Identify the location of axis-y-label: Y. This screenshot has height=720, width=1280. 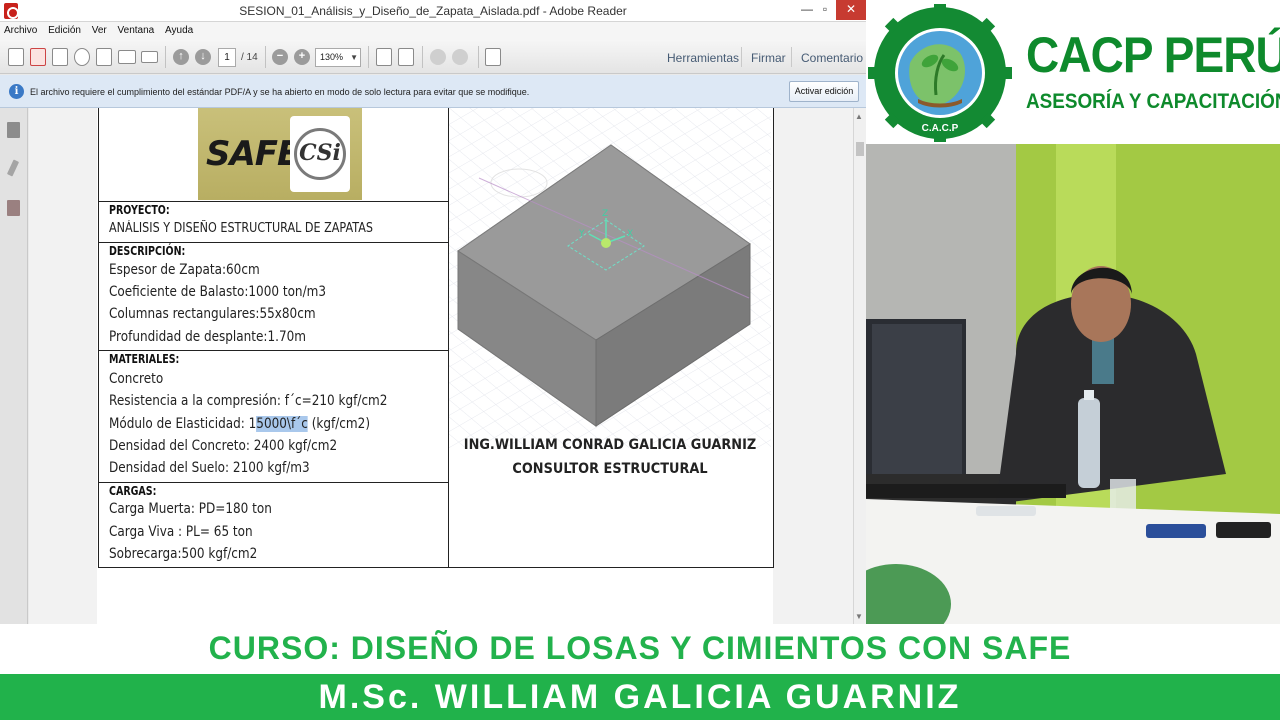
(581, 234).